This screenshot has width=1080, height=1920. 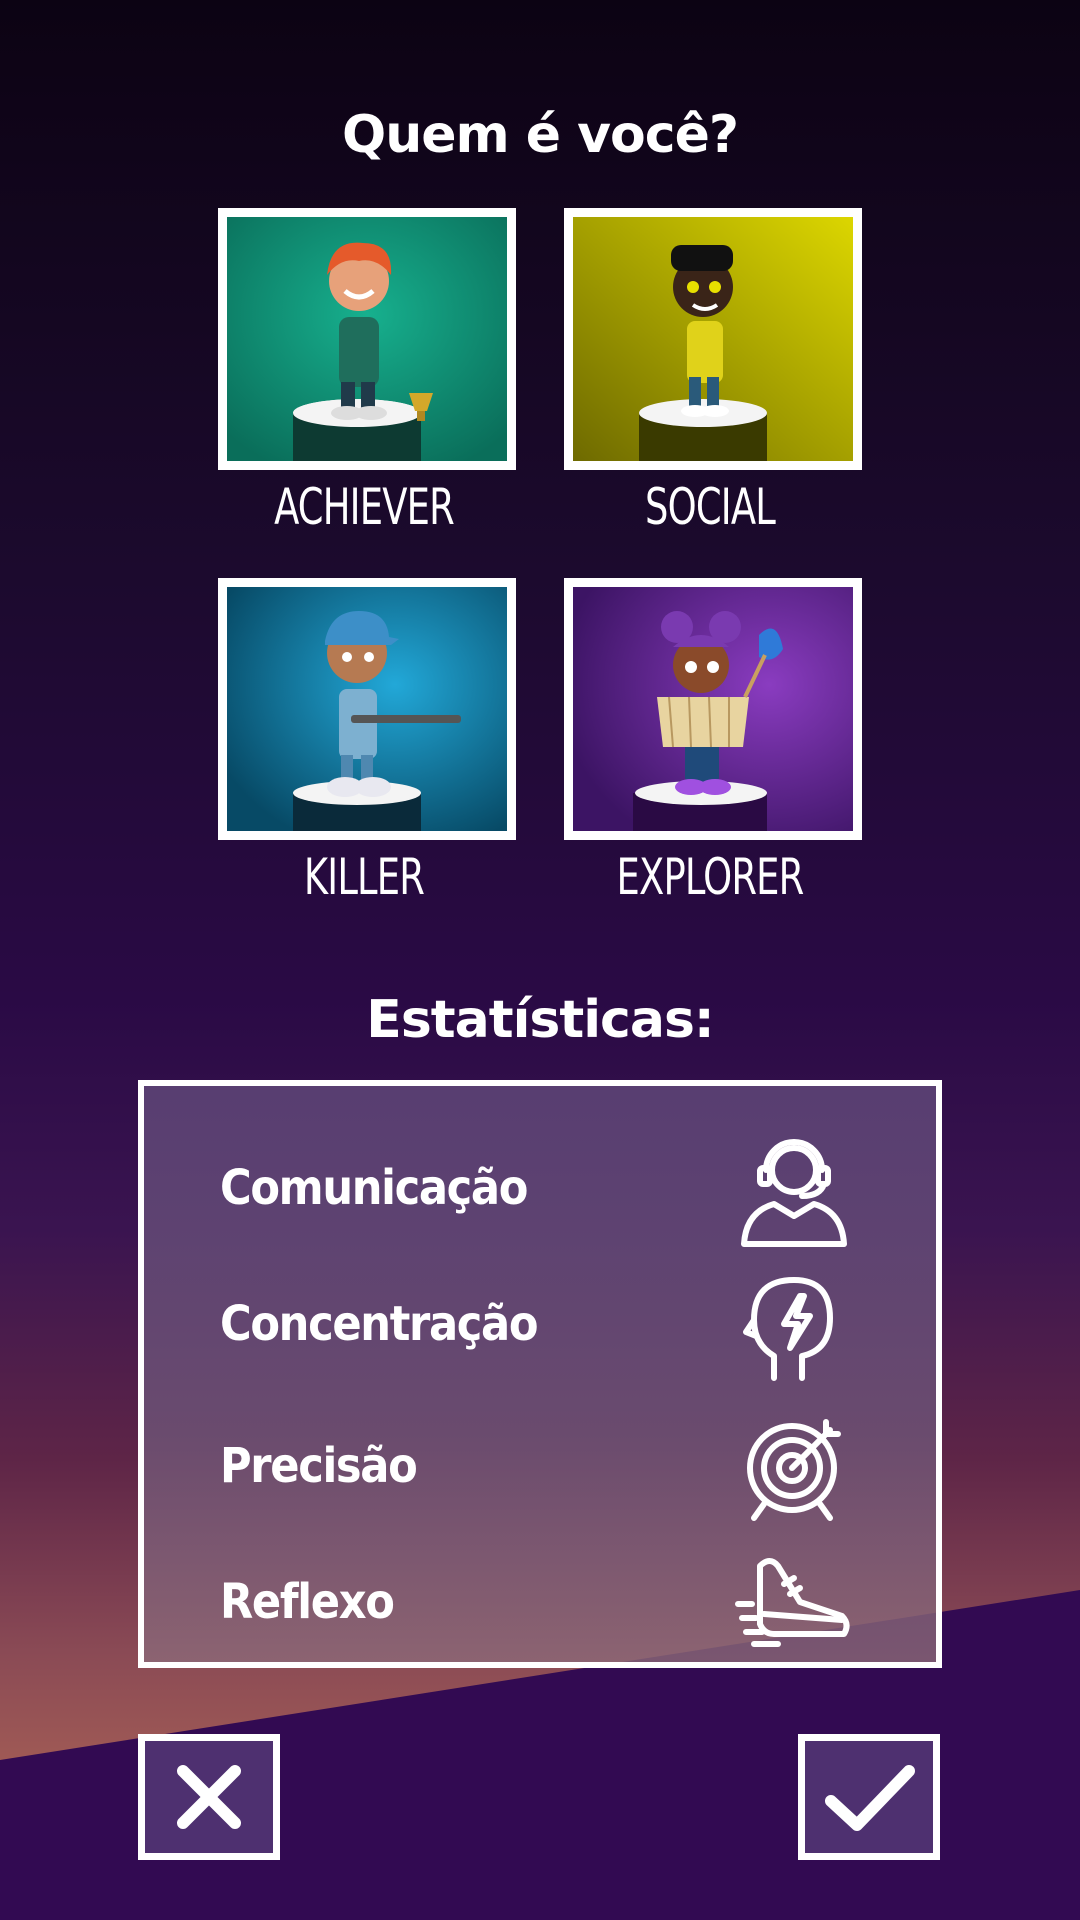 I want to click on social-character-image, so click(x=713, y=339).